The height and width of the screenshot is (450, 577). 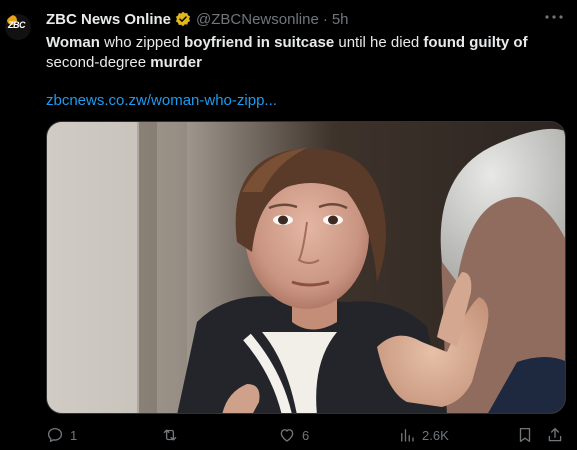 What do you see at coordinates (108, 19) in the screenshot?
I see `account-name: ZBC News Online` at bounding box center [108, 19].